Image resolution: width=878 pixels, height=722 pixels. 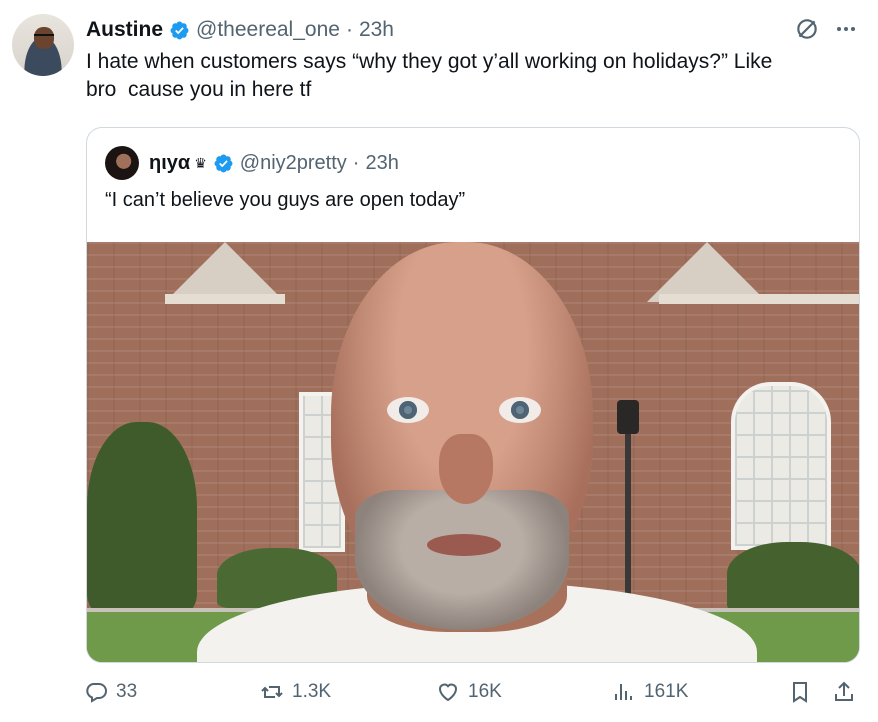 I want to click on repost-button: 1.3K, so click(x=295, y=692).